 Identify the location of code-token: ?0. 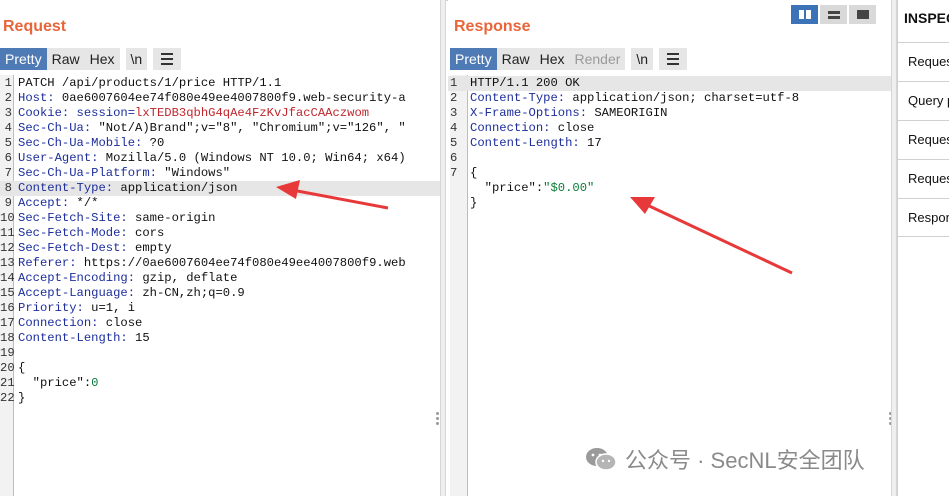
(153, 143).